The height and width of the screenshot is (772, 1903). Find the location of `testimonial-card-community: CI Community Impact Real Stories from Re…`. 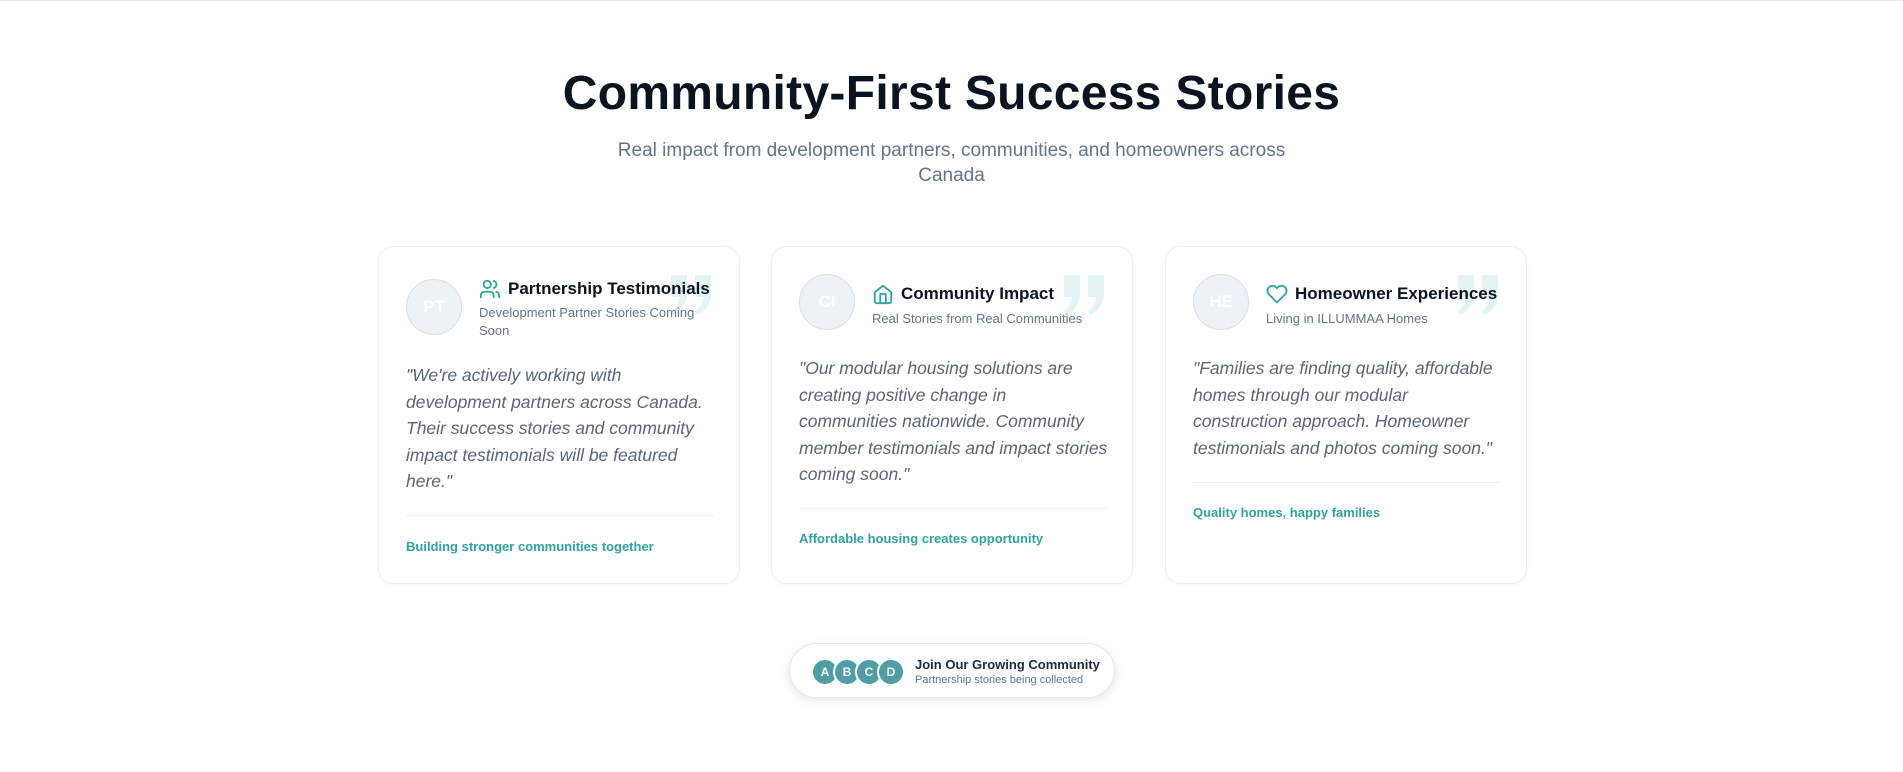

testimonial-card-community: CI Community Impact Real Stories from Re… is located at coordinates (952, 415).